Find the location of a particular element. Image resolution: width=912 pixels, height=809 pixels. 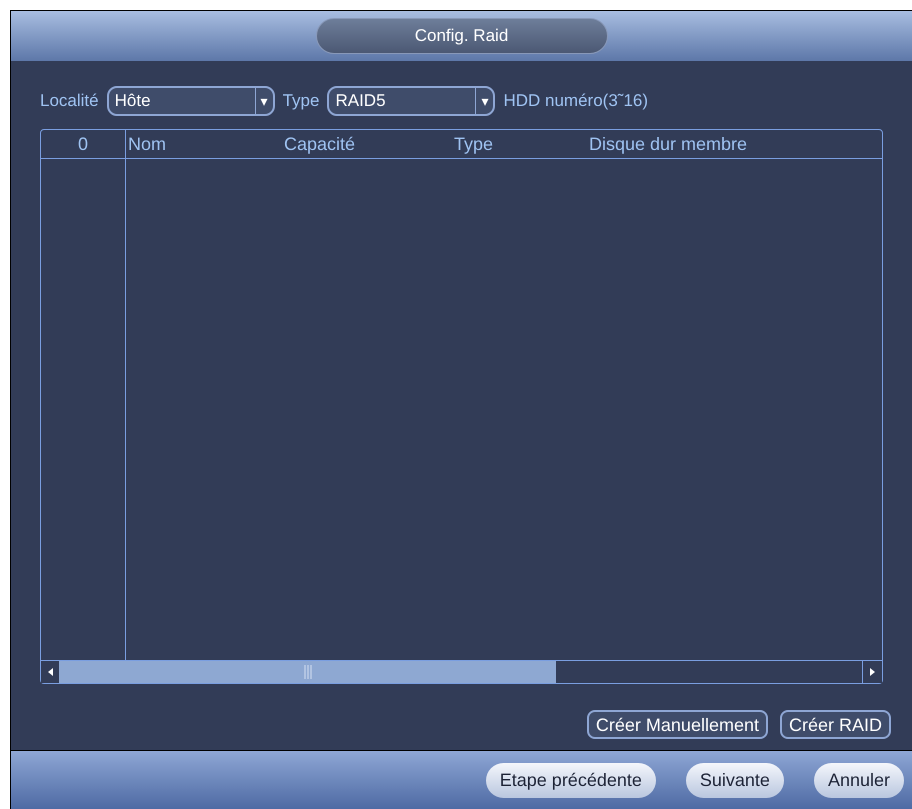

action-button: Créer Manuellement is located at coordinates (677, 724).